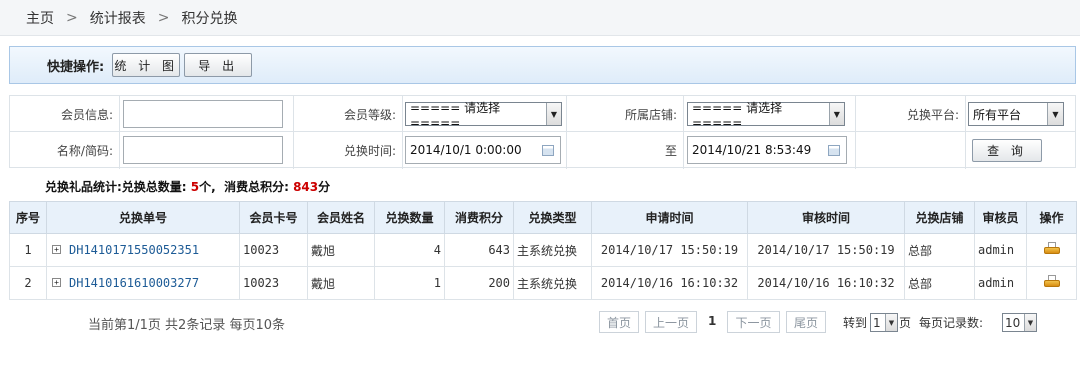  I want to click on count-unit: 个,, so click(207, 187).